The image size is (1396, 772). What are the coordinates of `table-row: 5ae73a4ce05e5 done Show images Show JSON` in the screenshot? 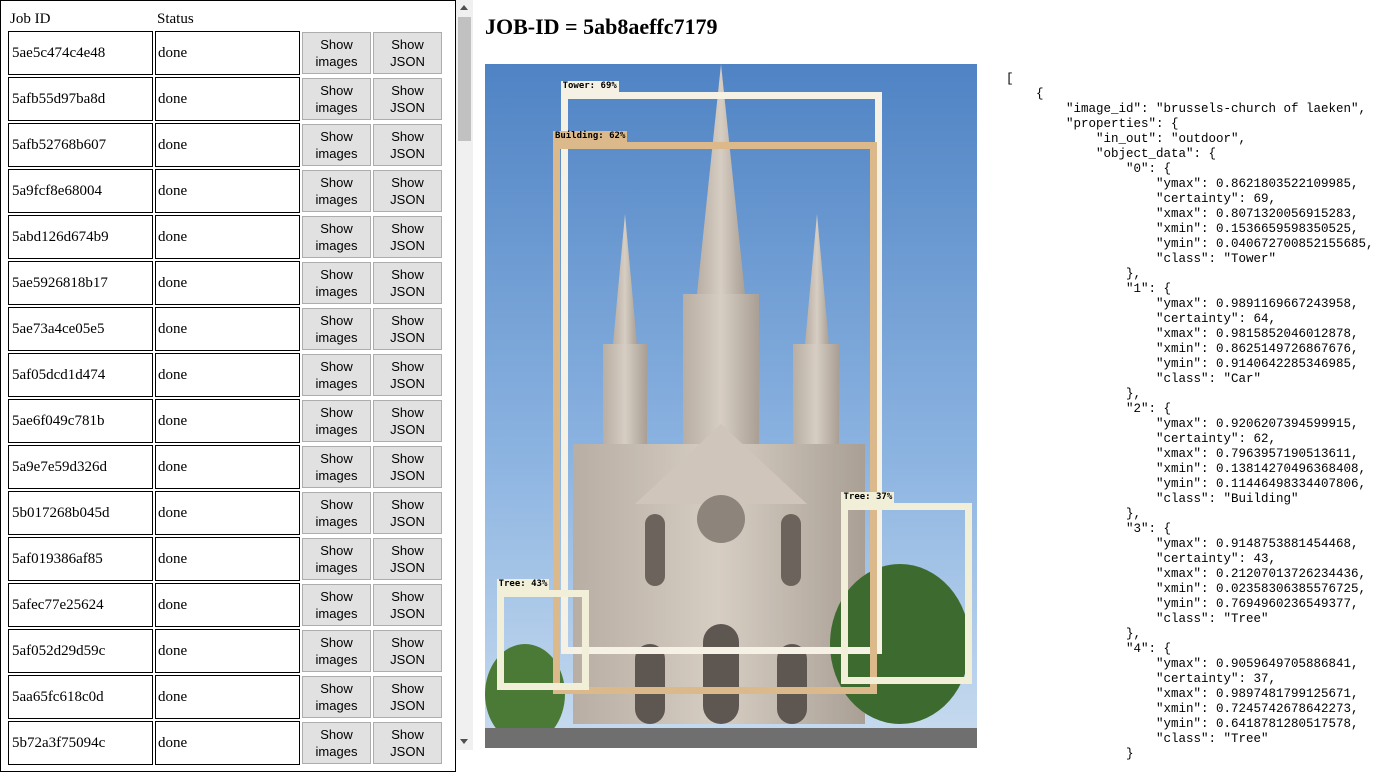 It's located at (225, 329).